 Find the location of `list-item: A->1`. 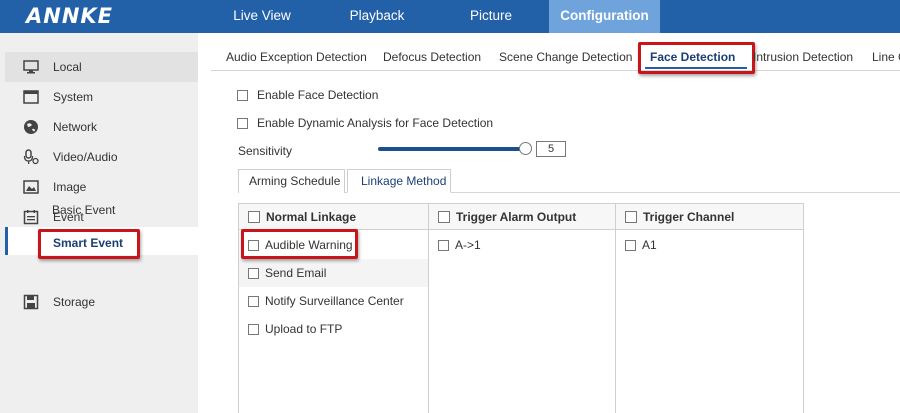

list-item: A->1 is located at coordinates (522, 245).